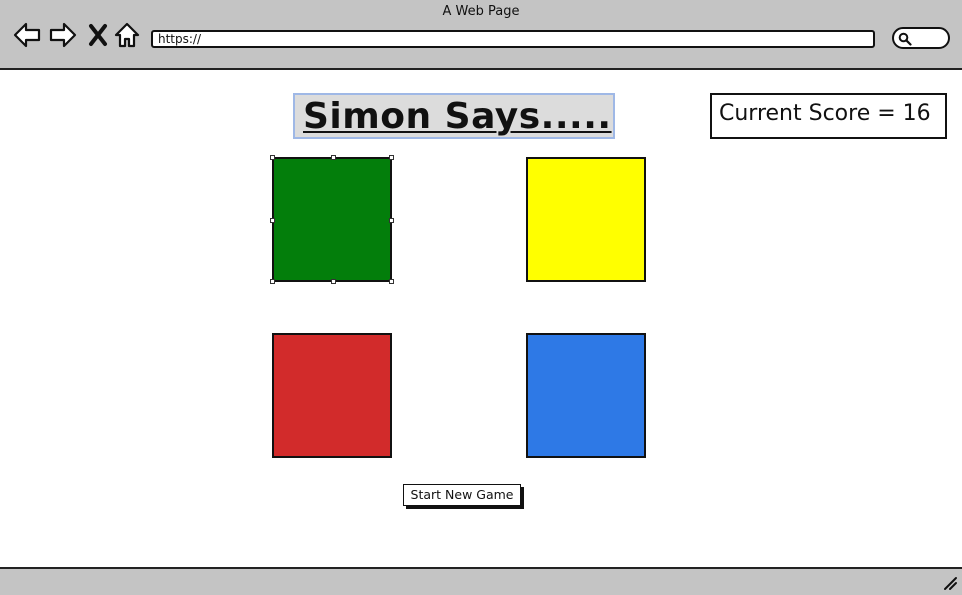 Image resolution: width=962 pixels, height=595 pixels. What do you see at coordinates (905, 39) in the screenshot?
I see `search-icon` at bounding box center [905, 39].